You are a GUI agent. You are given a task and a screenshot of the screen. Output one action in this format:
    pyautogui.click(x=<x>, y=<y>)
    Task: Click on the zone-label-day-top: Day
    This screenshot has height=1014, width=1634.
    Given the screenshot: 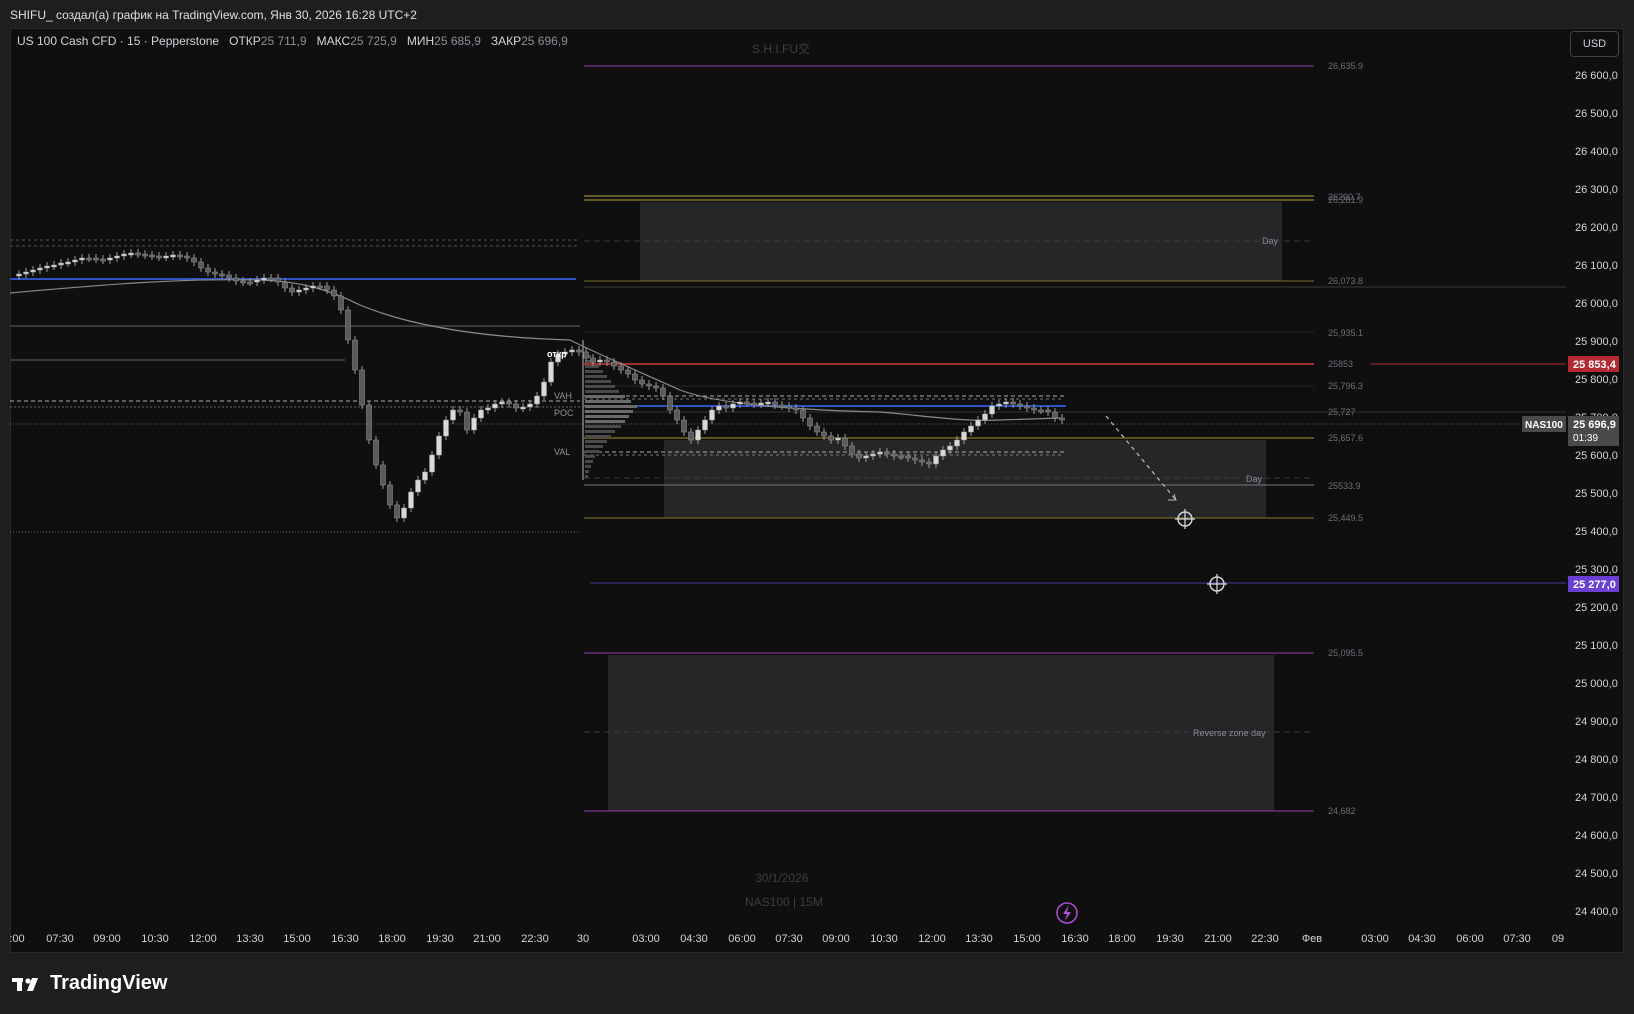 What is the action you would take?
    pyautogui.click(x=1270, y=241)
    